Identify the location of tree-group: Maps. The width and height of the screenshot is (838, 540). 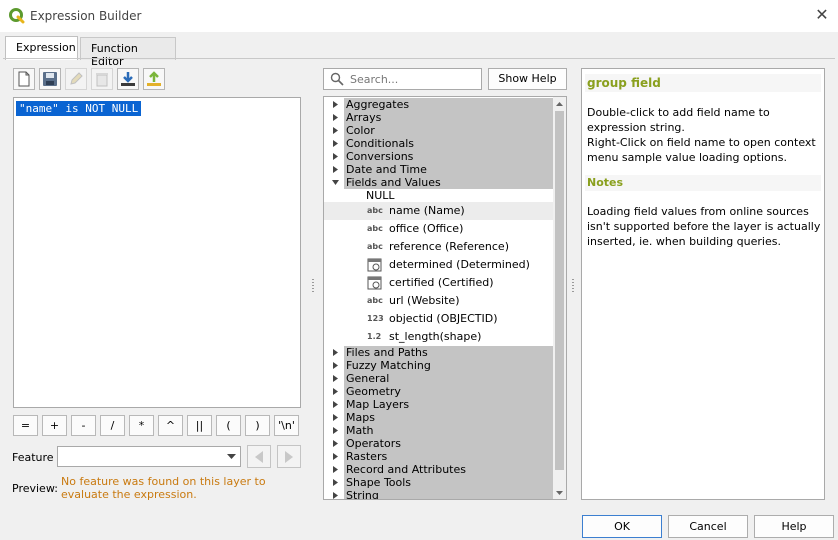
(439, 417).